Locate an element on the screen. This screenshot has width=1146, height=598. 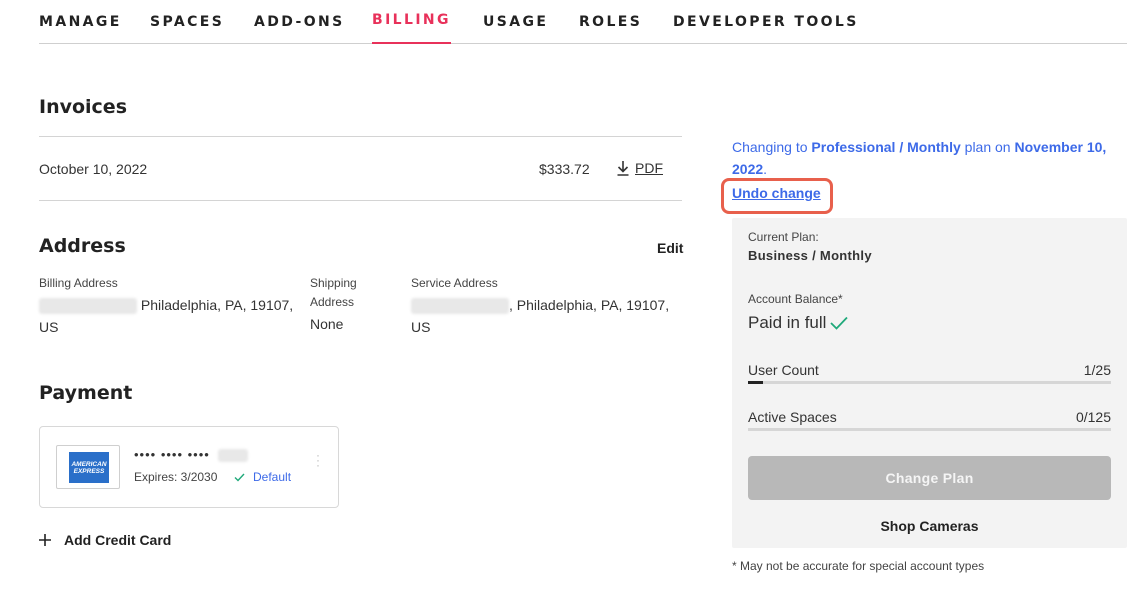
amex-logo: AMERICAN EXPRESS is located at coordinates (88, 467).